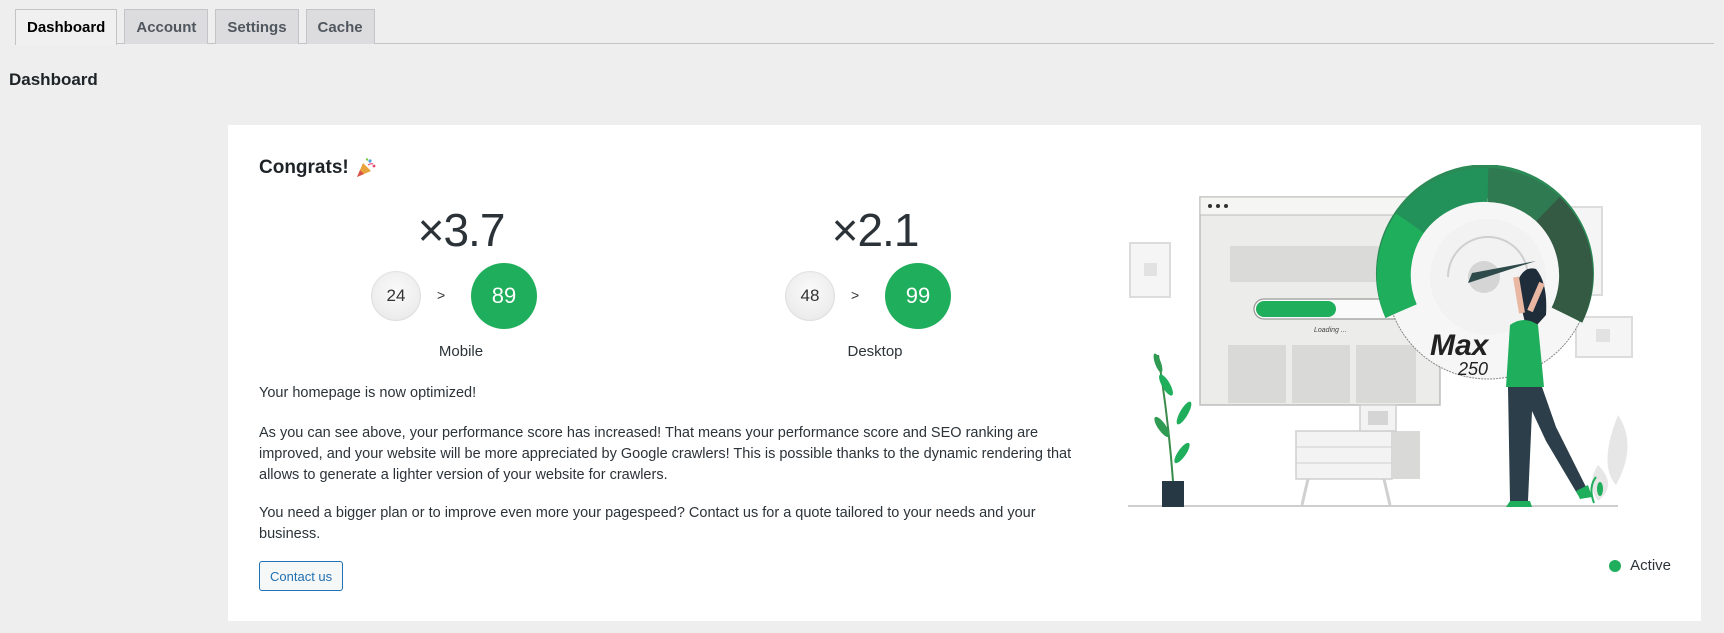  What do you see at coordinates (1650, 565) in the screenshot?
I see `status-label: Active` at bounding box center [1650, 565].